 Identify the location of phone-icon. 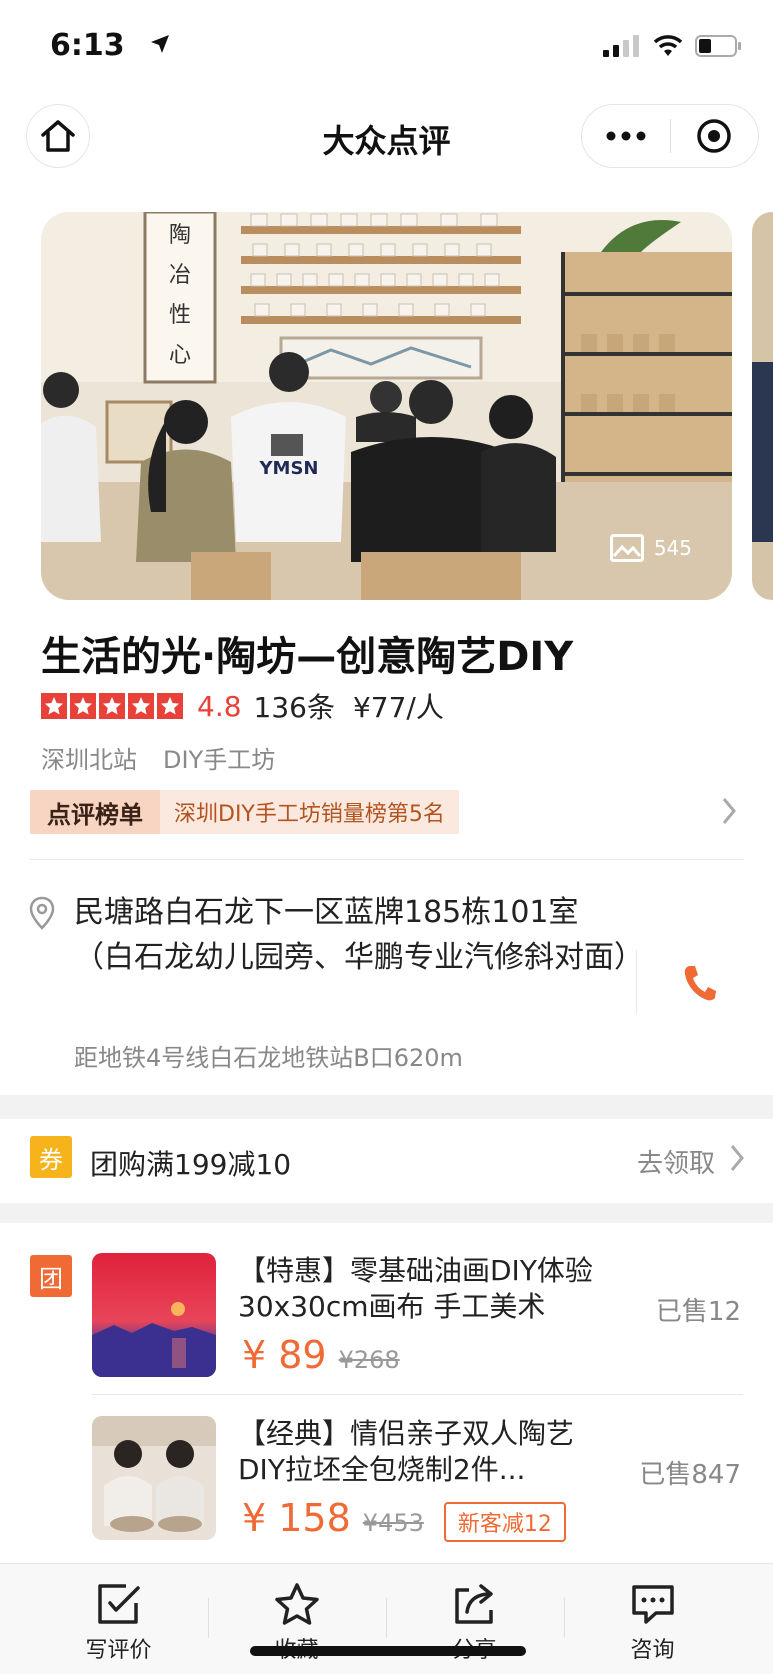
(700, 983).